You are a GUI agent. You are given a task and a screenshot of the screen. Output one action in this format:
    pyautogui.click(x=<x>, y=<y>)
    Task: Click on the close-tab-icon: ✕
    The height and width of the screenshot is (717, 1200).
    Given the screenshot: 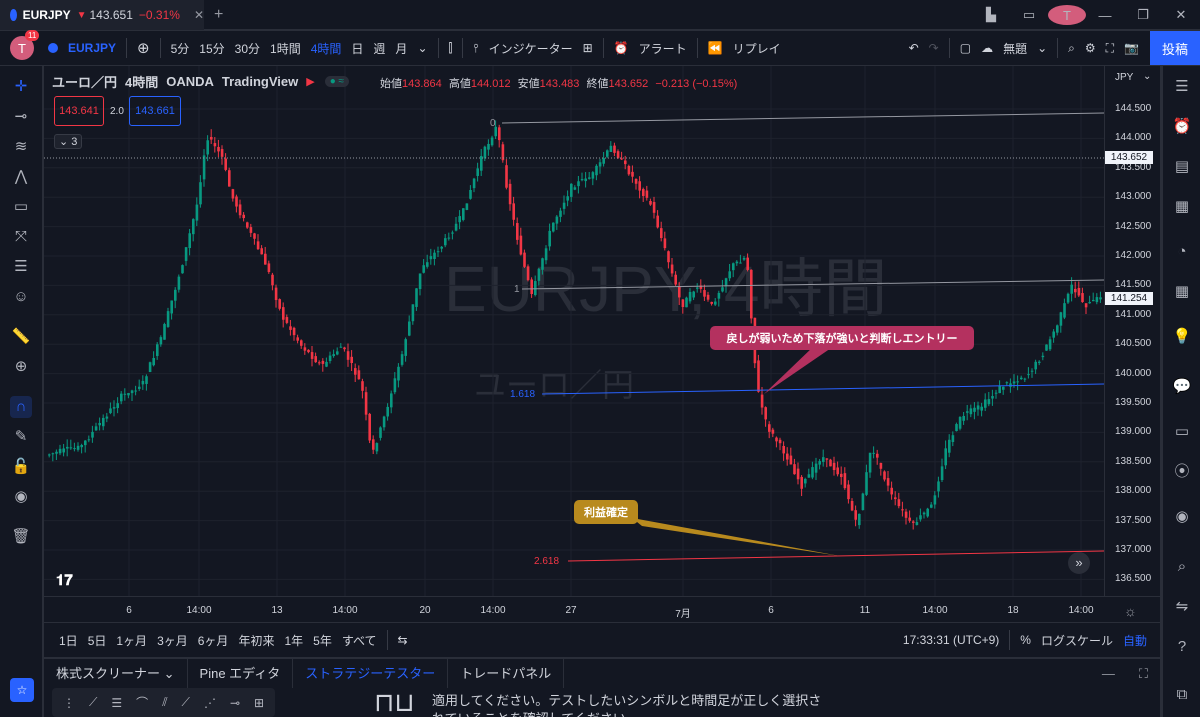 What is the action you would take?
    pyautogui.click(x=199, y=15)
    